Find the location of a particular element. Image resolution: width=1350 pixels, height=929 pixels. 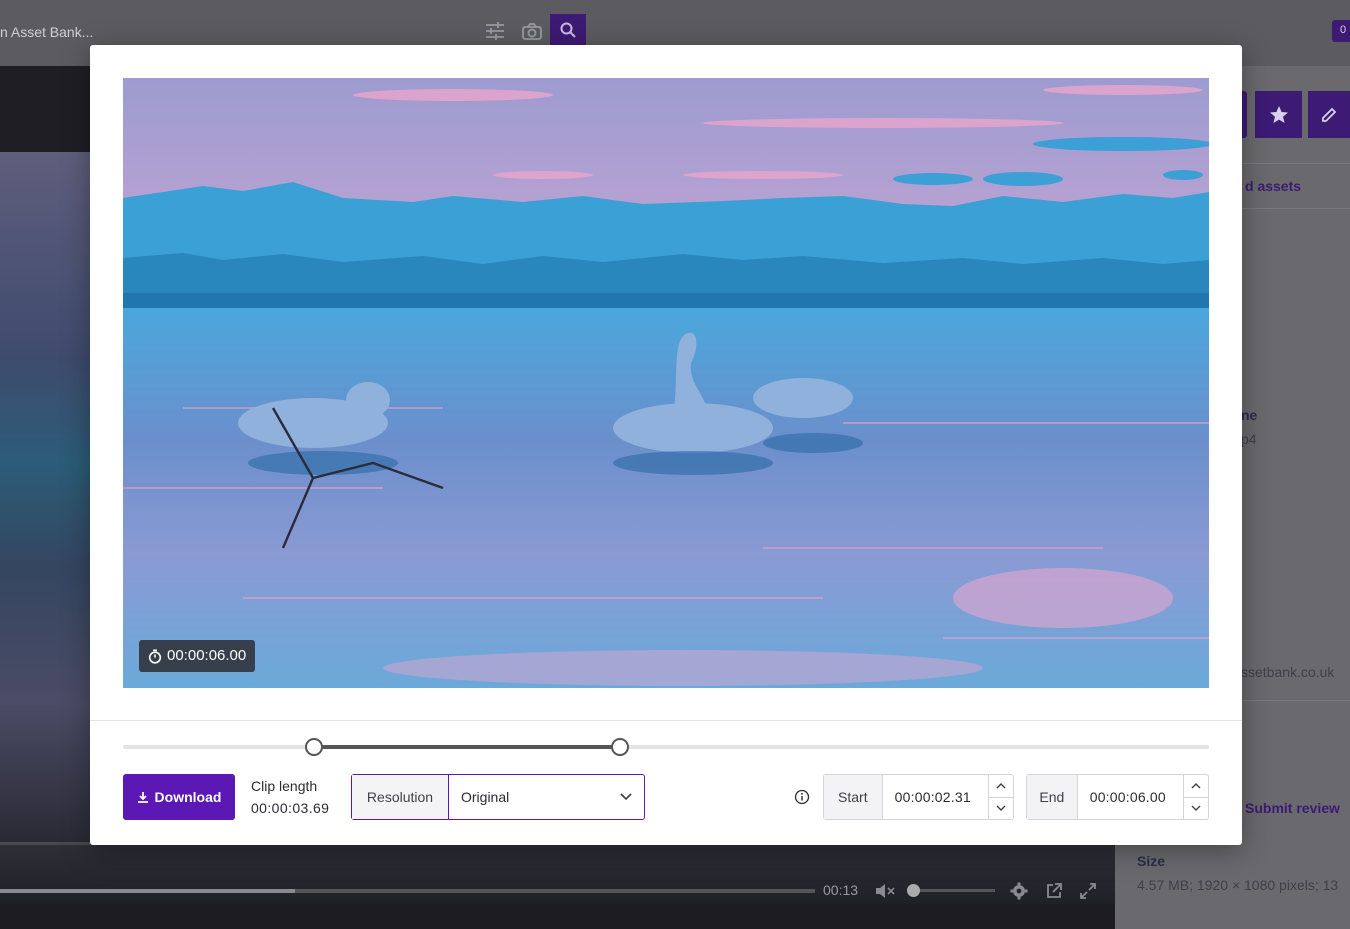

pencil-icon is located at coordinates (1329, 114).